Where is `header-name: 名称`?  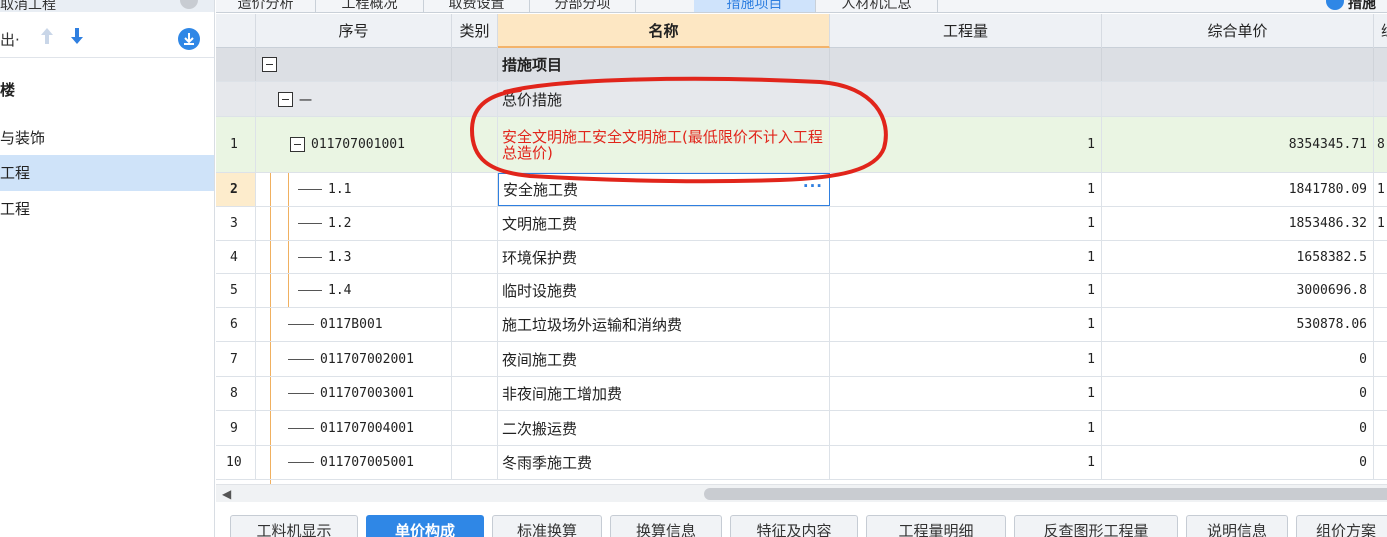
header-name: 名称 is located at coordinates (664, 31).